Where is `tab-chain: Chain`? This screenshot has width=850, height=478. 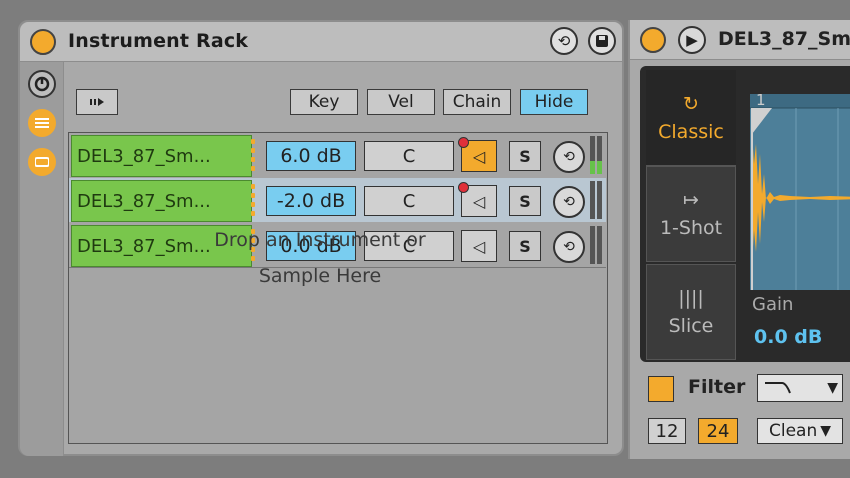 tab-chain: Chain is located at coordinates (477, 102).